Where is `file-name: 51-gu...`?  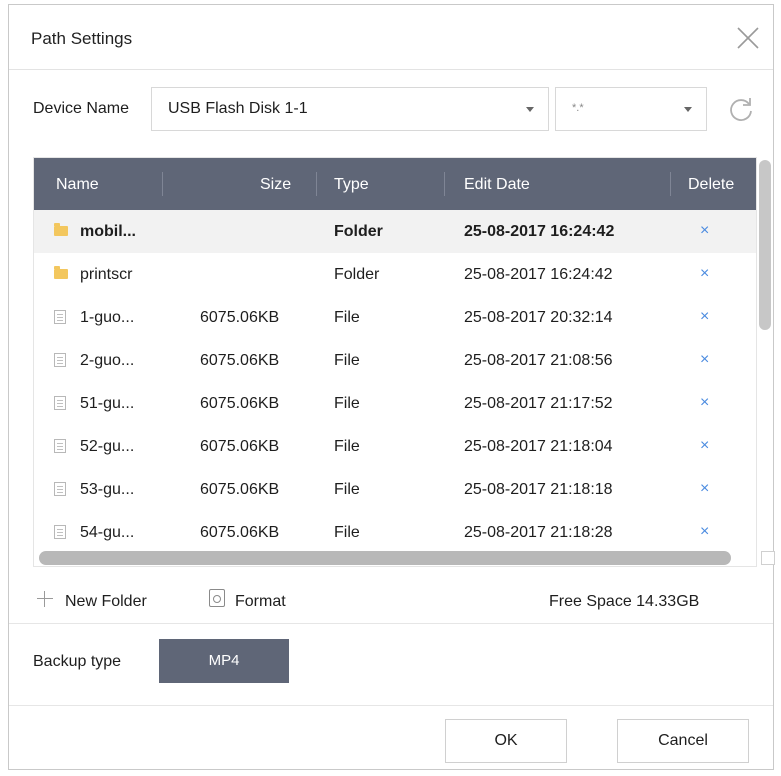 file-name: 51-gu... is located at coordinates (107, 403).